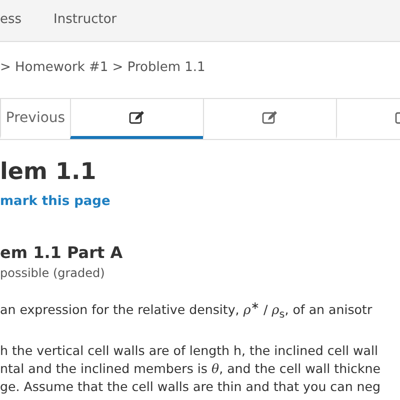 This screenshot has width=400, height=400. Describe the element at coordinates (62, 253) in the screenshot. I see `part-title: em 1.1 Part A` at that location.